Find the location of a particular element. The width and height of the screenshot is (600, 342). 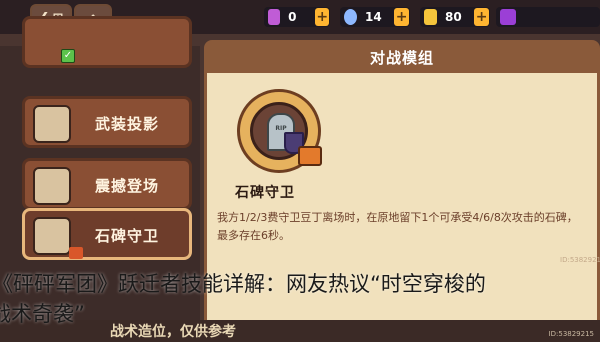

bottom-hint: 战术造位，仅供参考 is located at coordinates (173, 332).